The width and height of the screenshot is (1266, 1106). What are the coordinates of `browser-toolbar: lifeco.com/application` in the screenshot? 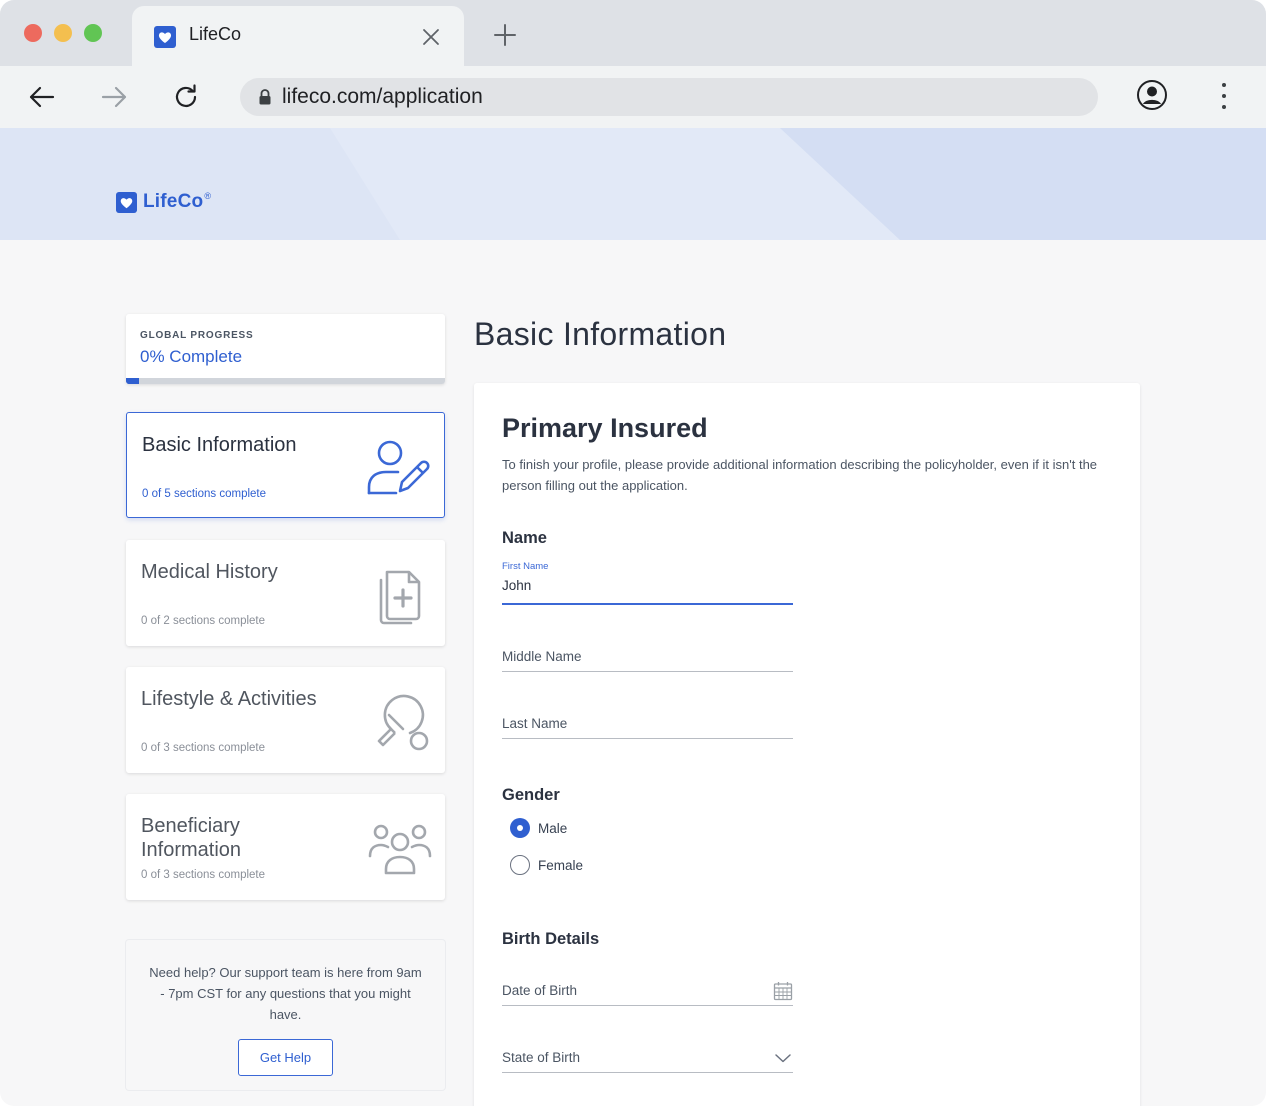 It's located at (633, 97).